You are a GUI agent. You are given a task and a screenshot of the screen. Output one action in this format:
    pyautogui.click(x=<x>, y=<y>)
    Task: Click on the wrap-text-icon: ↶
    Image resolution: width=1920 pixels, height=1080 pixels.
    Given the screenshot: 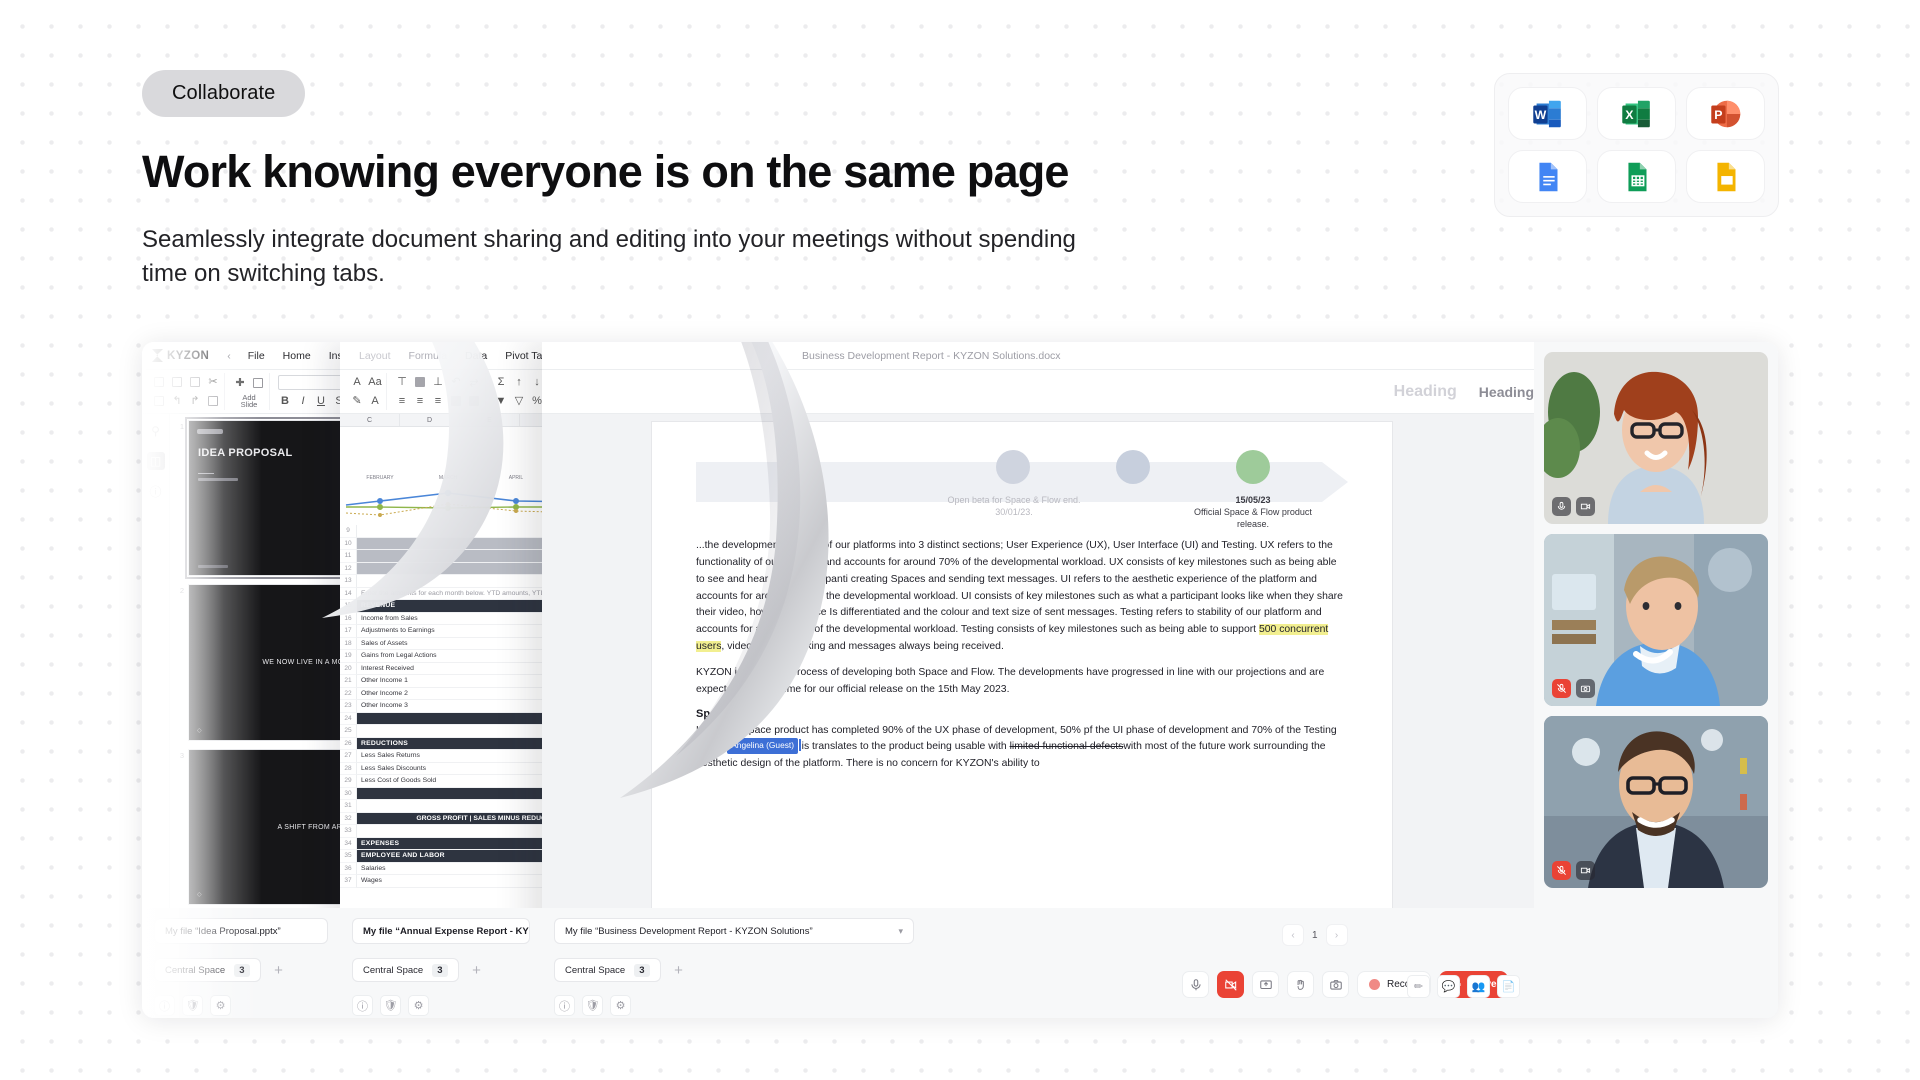 What is the action you would take?
    pyautogui.click(x=456, y=382)
    